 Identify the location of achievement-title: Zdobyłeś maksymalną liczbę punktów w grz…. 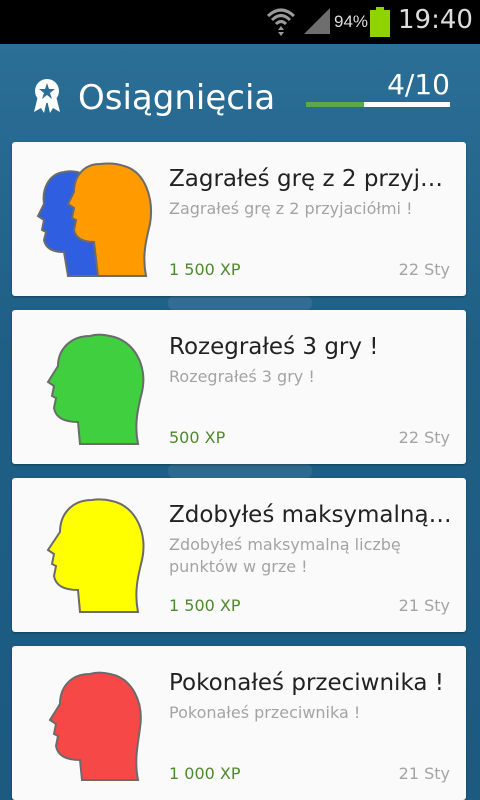
(312, 515).